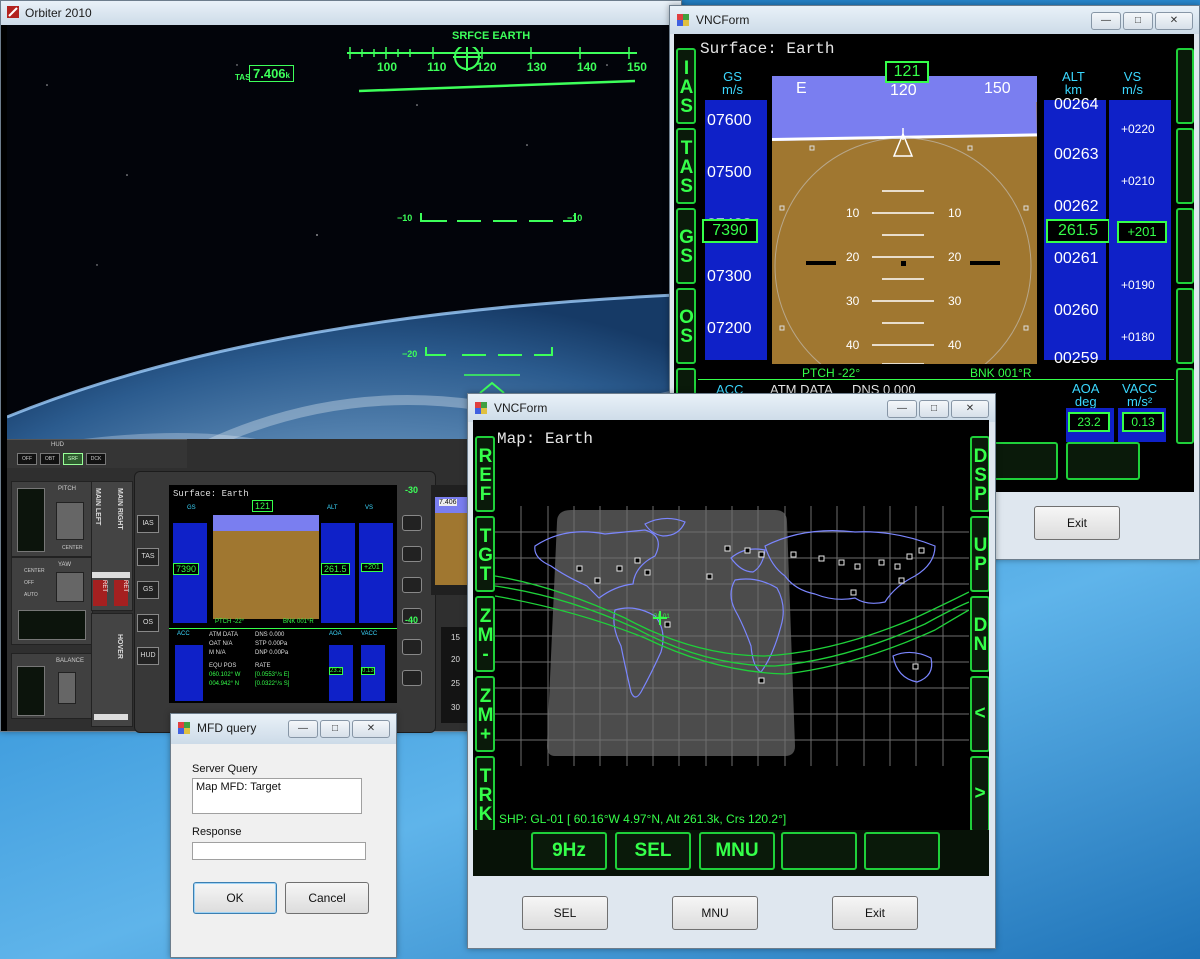 The width and height of the screenshot is (1200, 959). What do you see at coordinates (121, 593) in the screenshot?
I see `main-ret-right: RET` at bounding box center [121, 593].